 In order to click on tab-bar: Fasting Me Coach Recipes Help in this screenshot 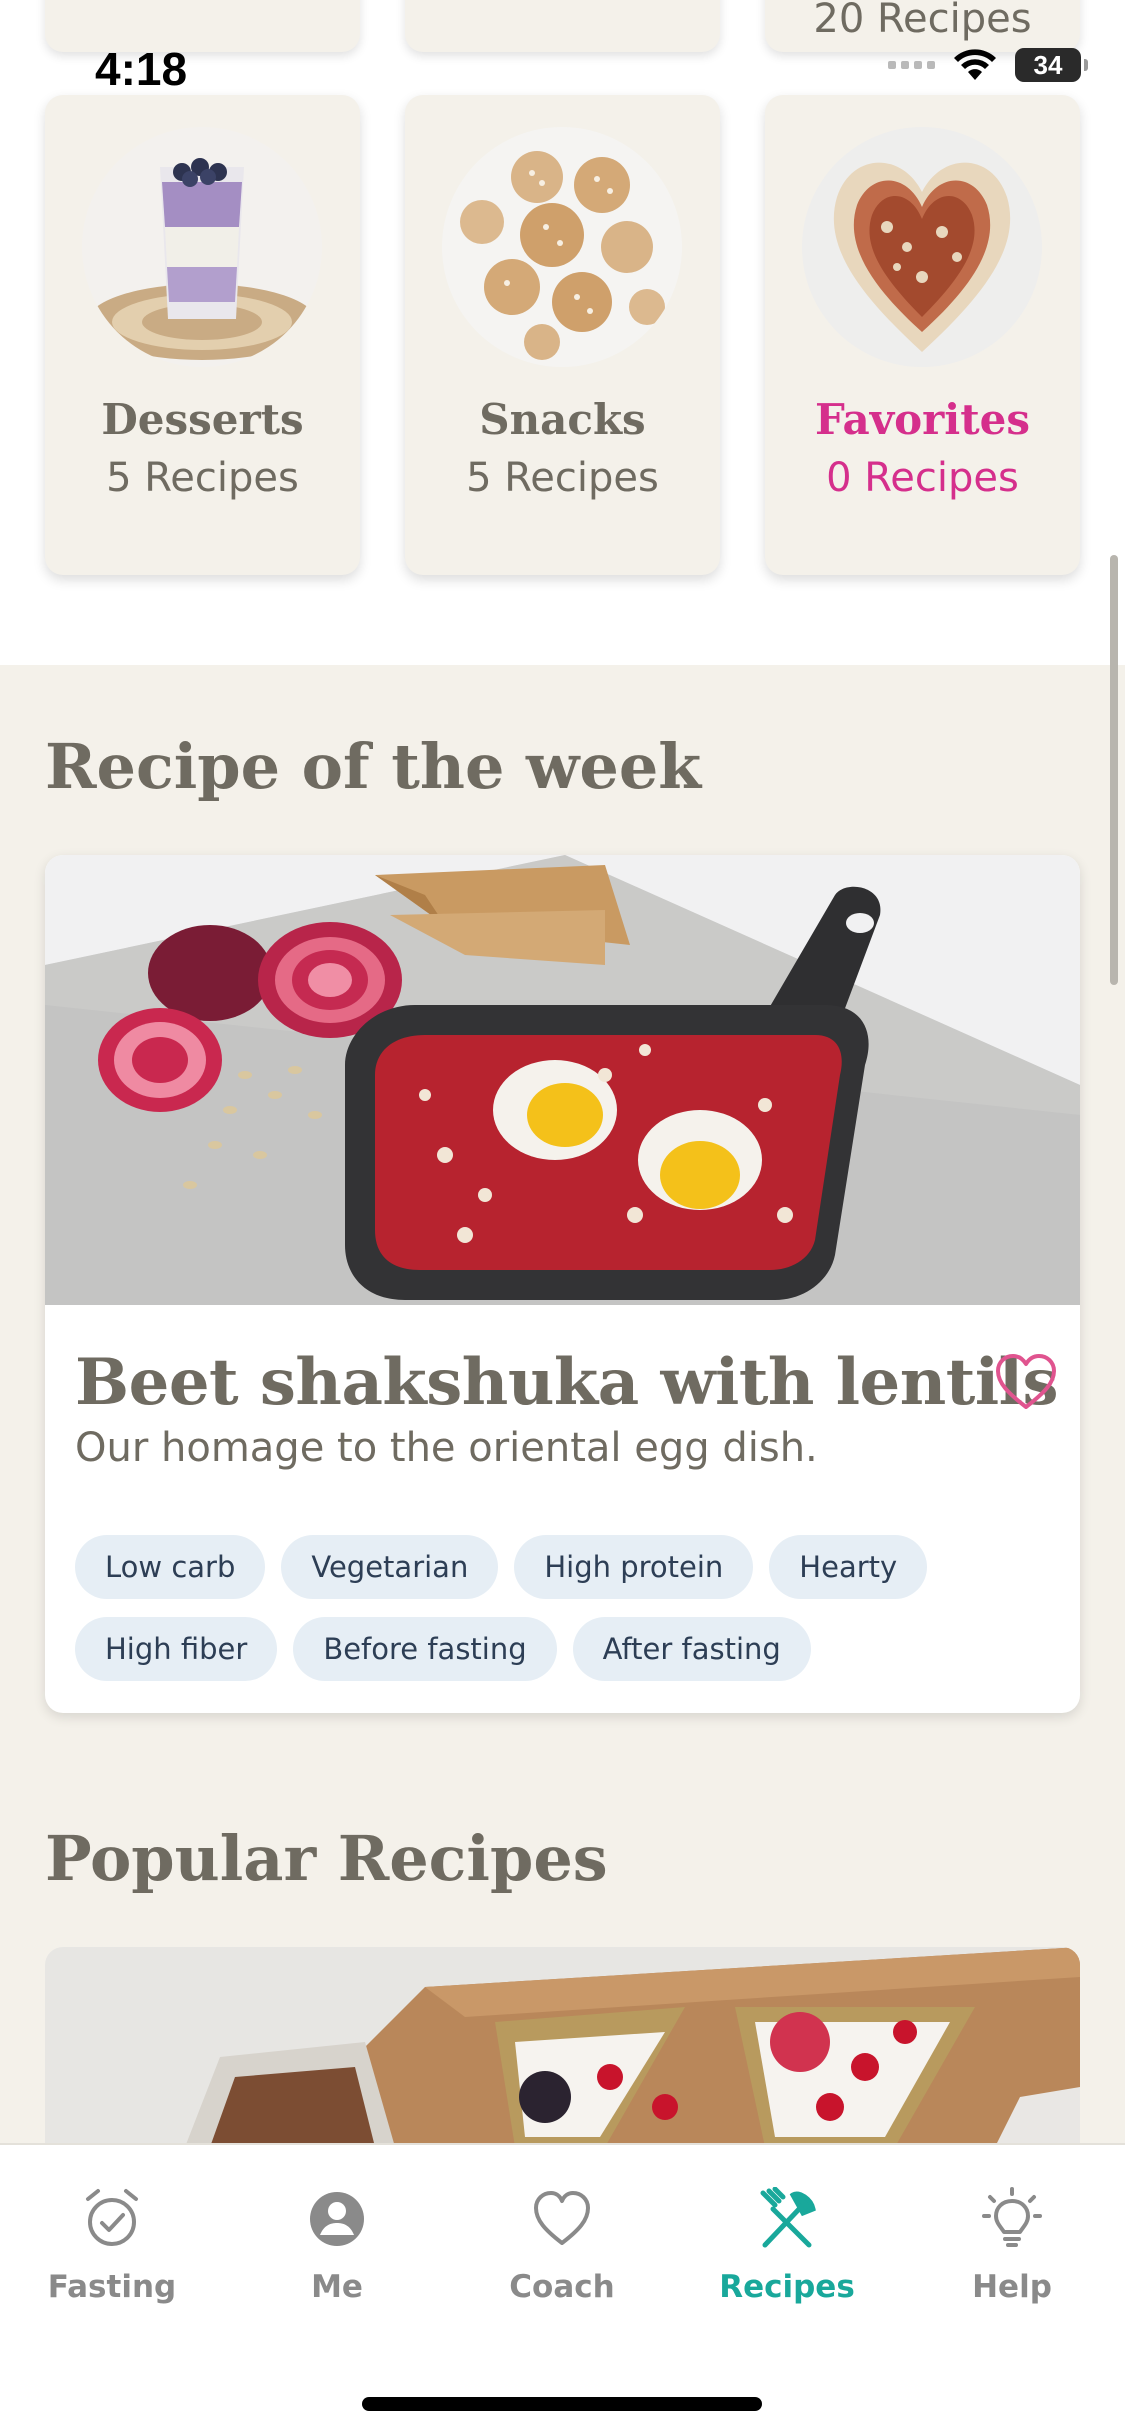, I will do `click(562, 2289)`.